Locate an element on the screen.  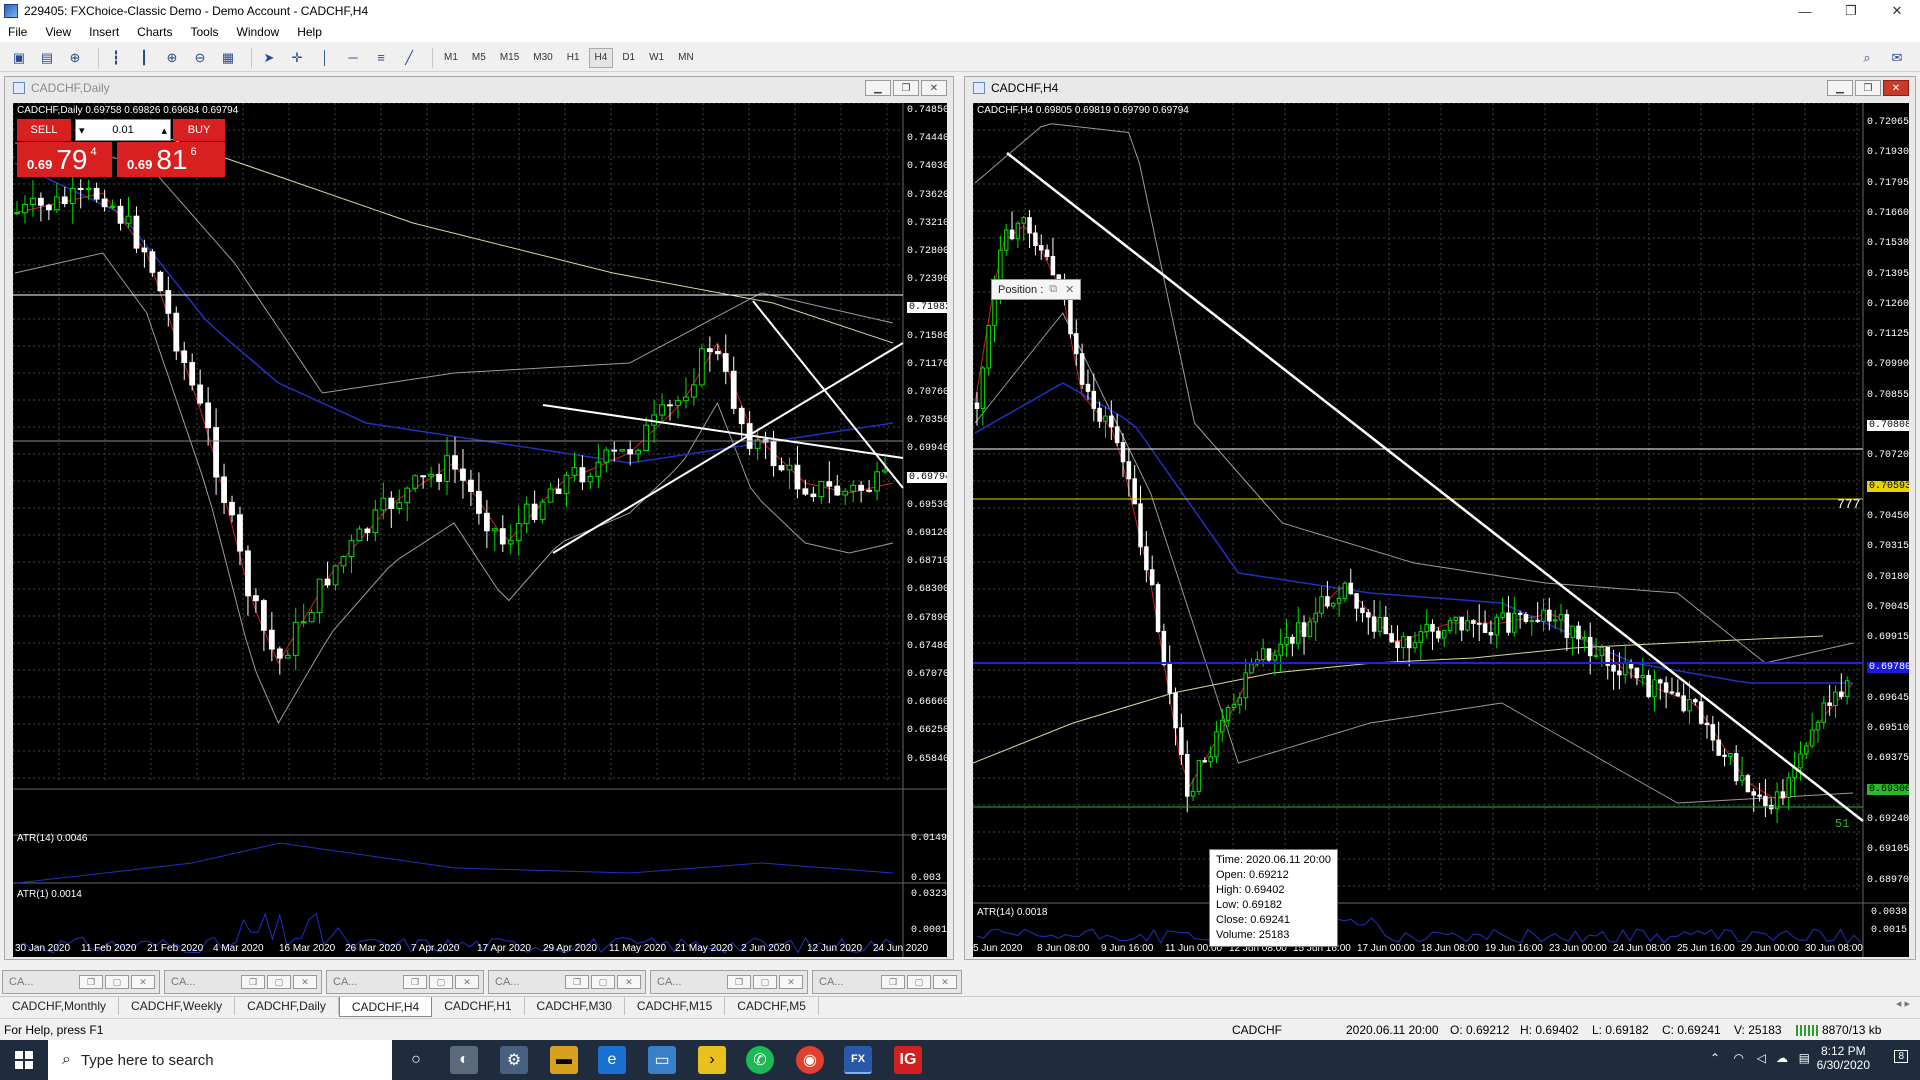
lot-down-icon: ▾ is located at coordinates (82, 130).